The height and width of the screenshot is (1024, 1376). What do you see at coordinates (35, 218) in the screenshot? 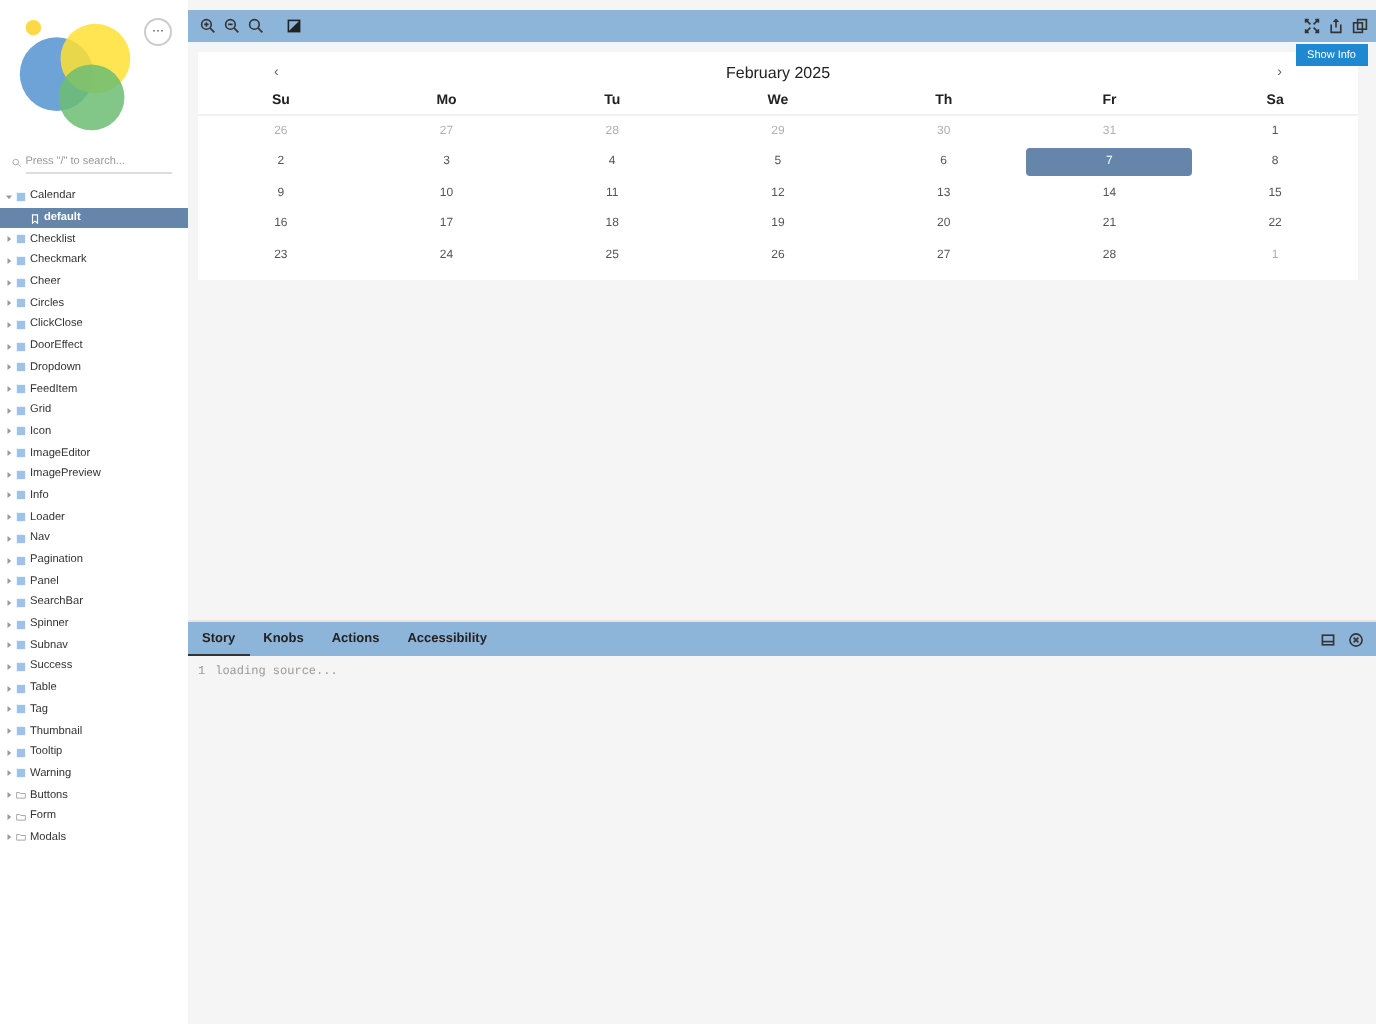
I see `bookmark-icon` at bounding box center [35, 218].